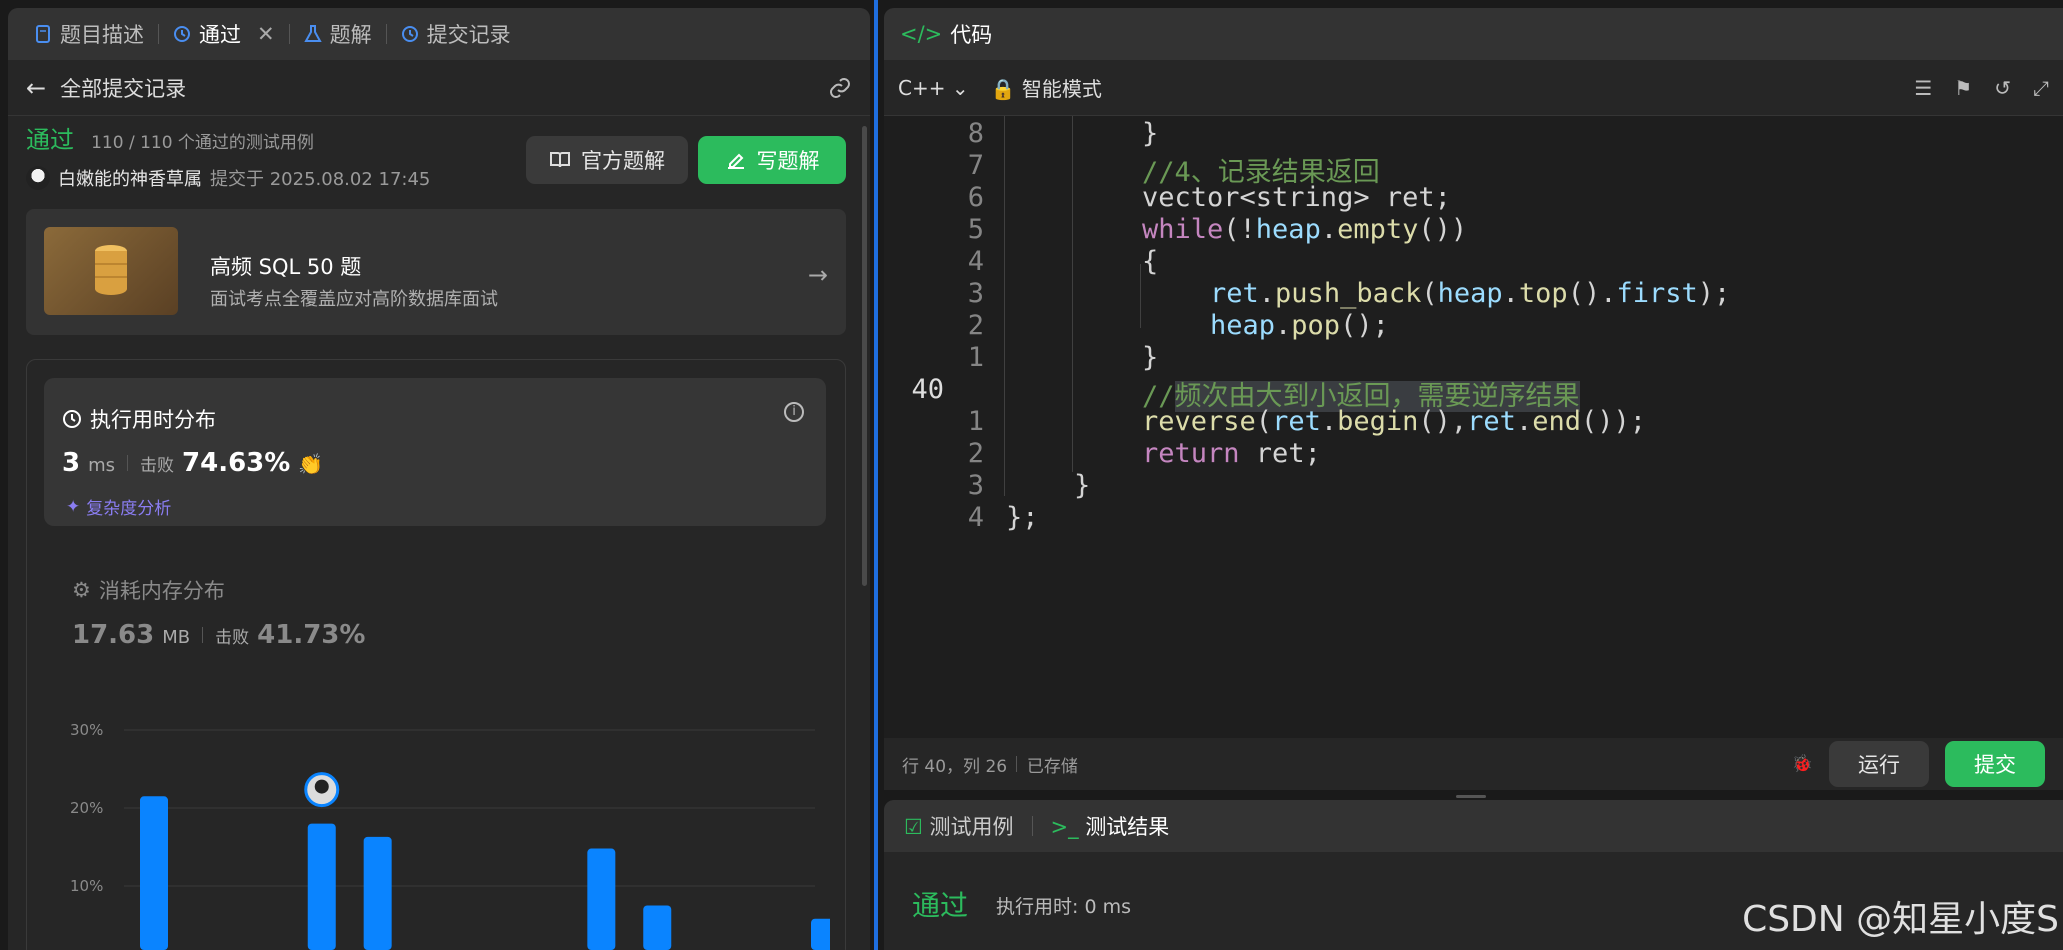  What do you see at coordinates (1003, 89) in the screenshot?
I see `lock-icon: 🔒` at bounding box center [1003, 89].